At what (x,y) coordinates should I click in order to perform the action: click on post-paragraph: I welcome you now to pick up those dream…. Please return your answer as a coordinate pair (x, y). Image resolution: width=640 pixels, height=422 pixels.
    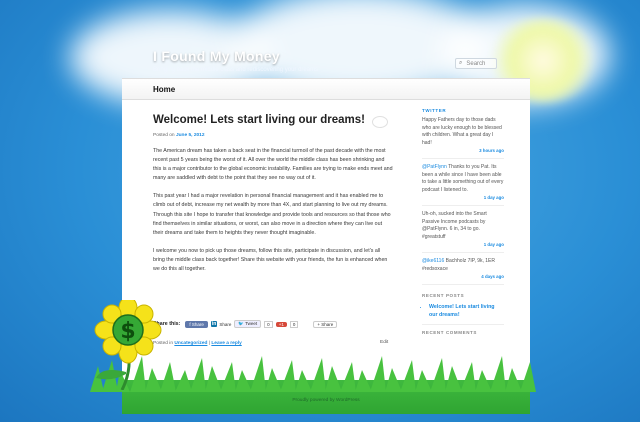
    Looking at the image, I should click on (270, 260).